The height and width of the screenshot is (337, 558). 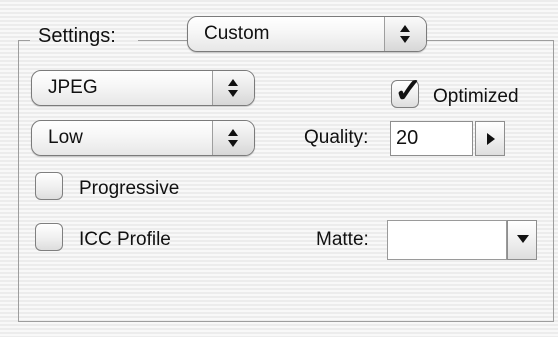 I want to click on matte-dropdown-button, so click(x=522, y=240).